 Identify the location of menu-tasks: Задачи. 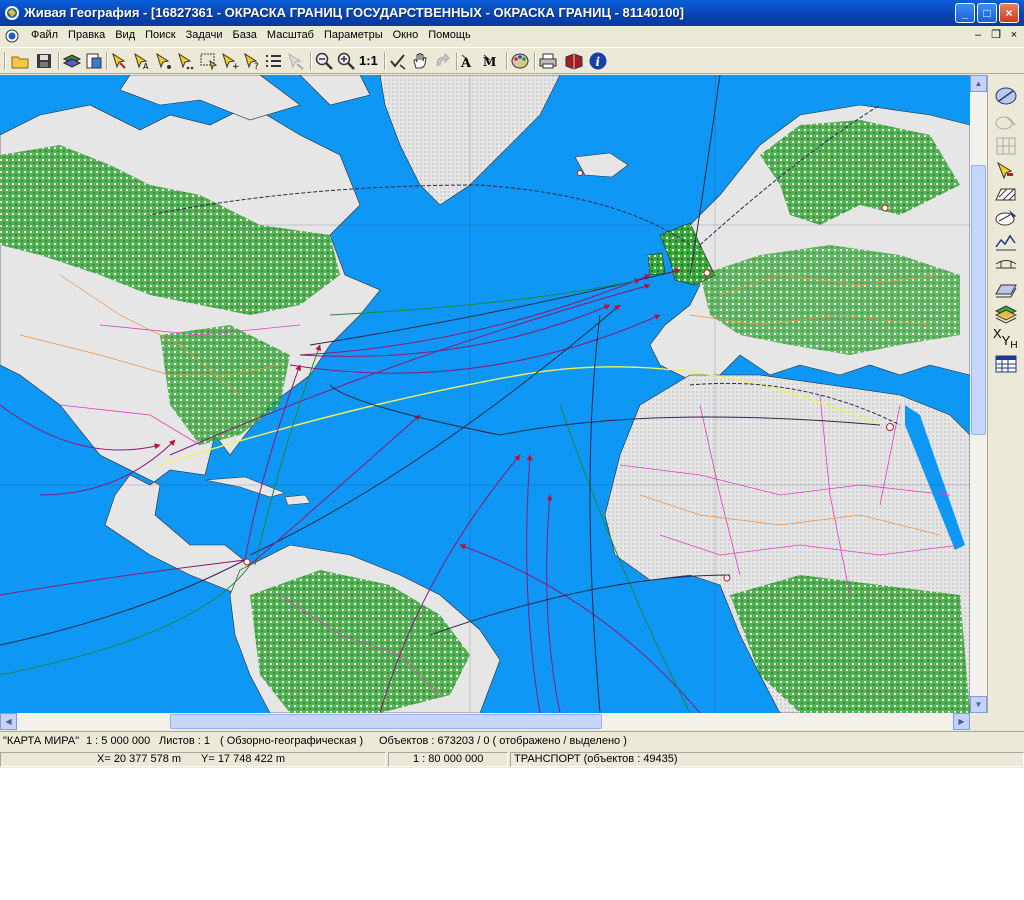
(204, 35).